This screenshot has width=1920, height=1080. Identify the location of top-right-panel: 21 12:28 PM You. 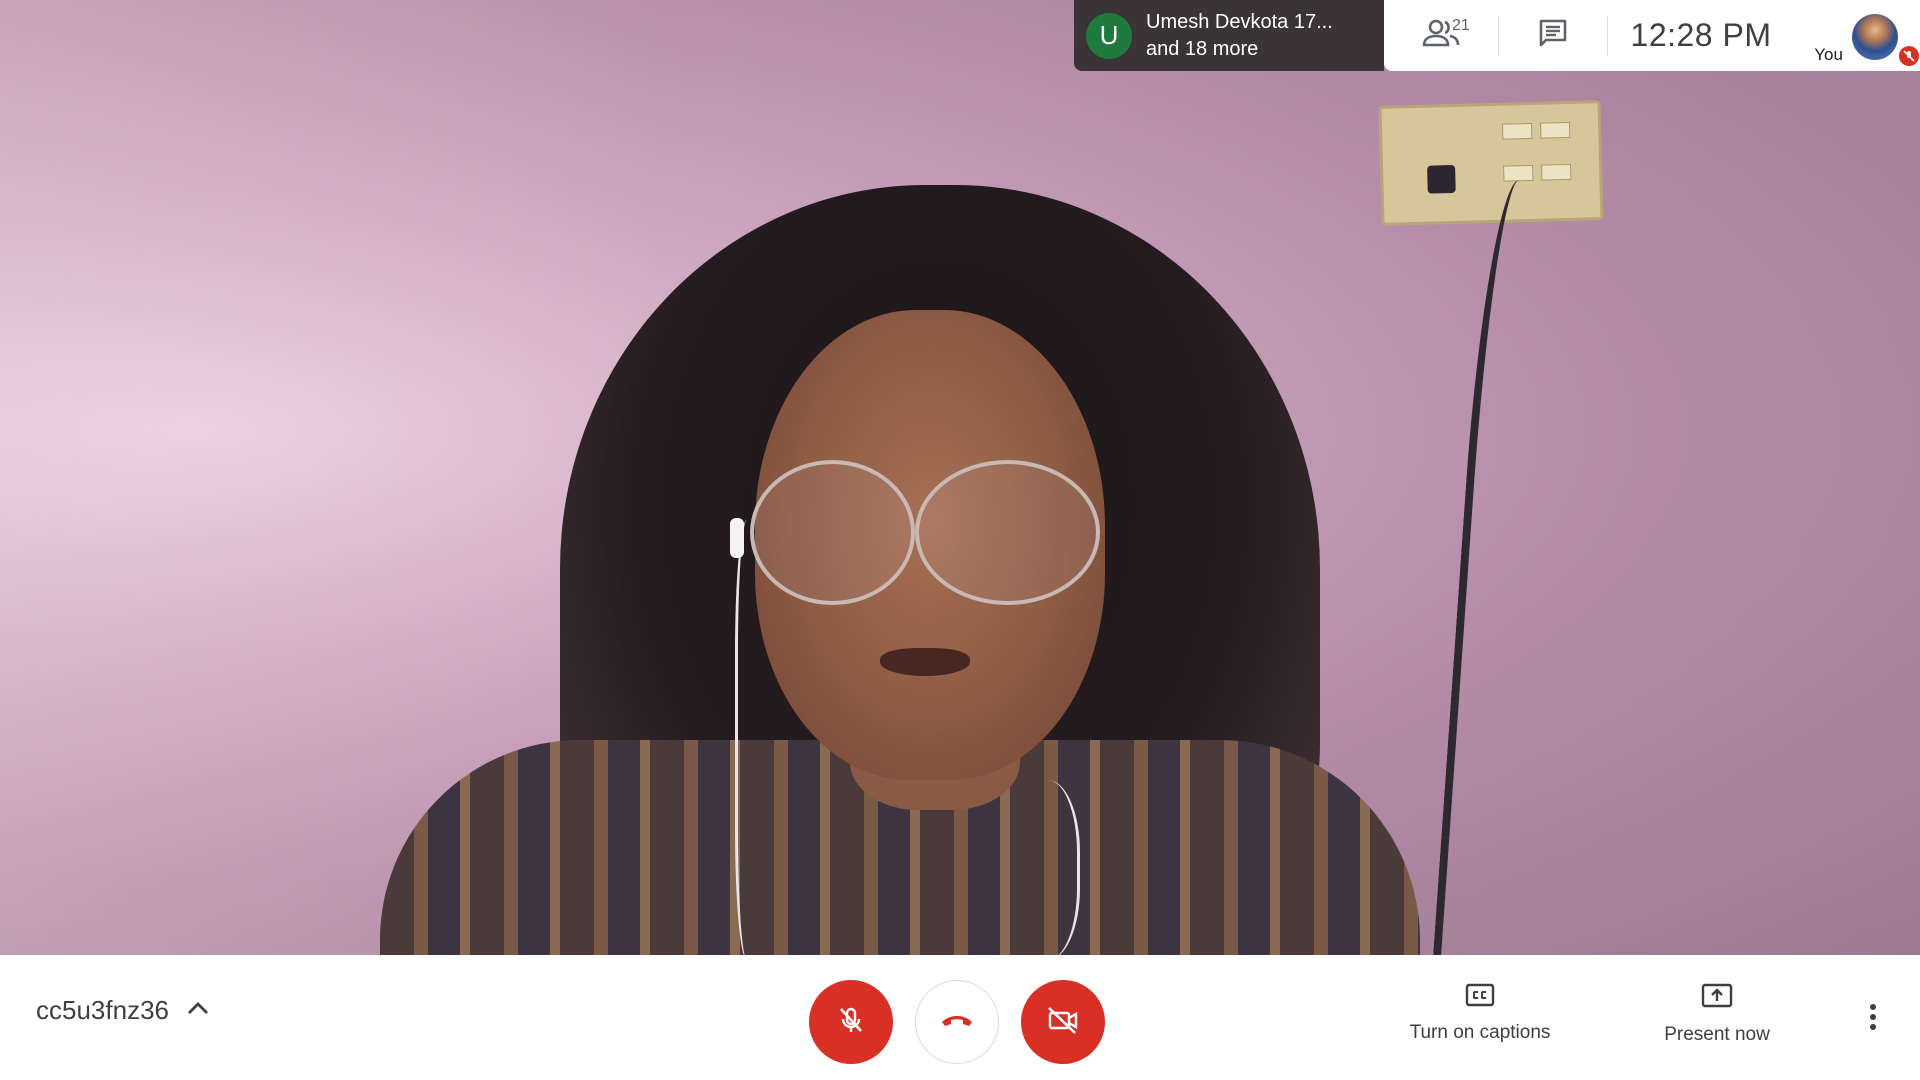
(1652, 35).